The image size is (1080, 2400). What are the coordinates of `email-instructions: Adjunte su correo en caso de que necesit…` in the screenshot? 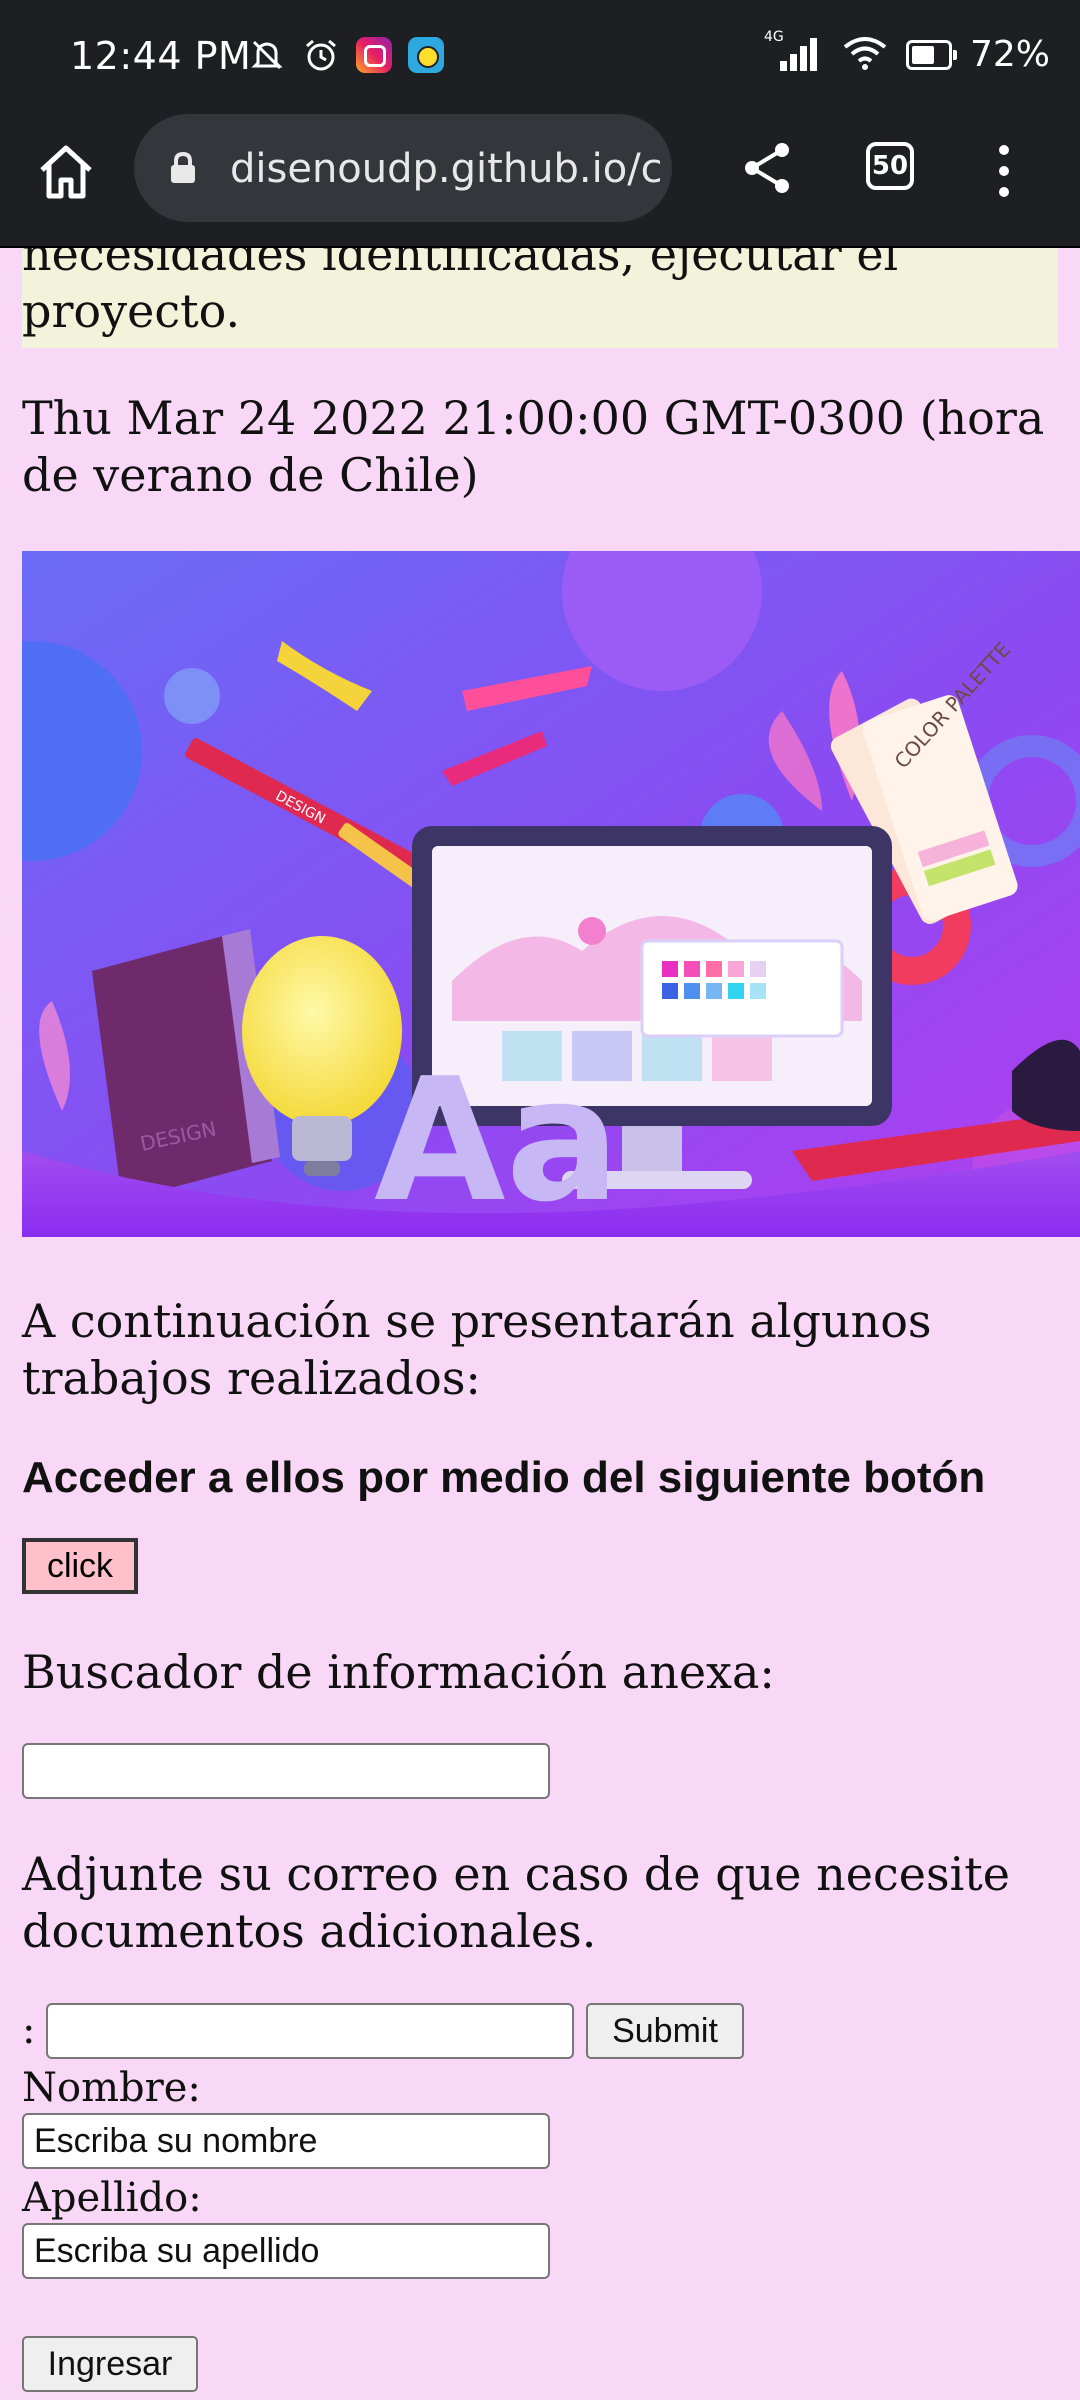 It's located at (516, 1902).